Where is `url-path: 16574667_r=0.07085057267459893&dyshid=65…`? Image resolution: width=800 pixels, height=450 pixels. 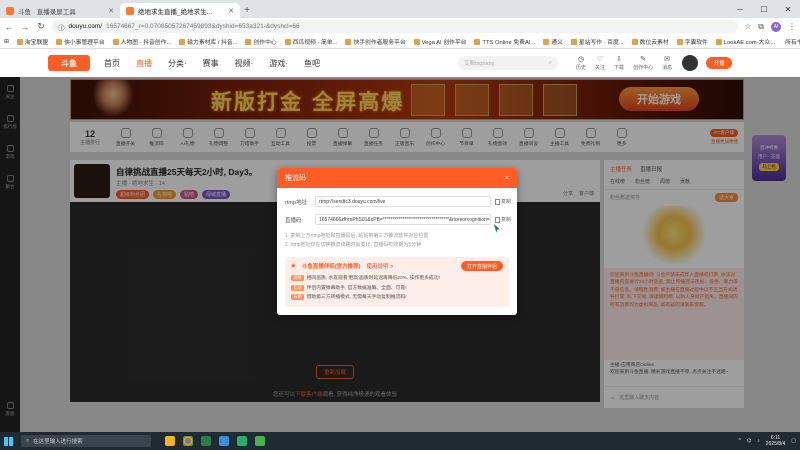
url-path: 16574667_r=0.07085057267459893&dyshid=65… is located at coordinates (203, 26).